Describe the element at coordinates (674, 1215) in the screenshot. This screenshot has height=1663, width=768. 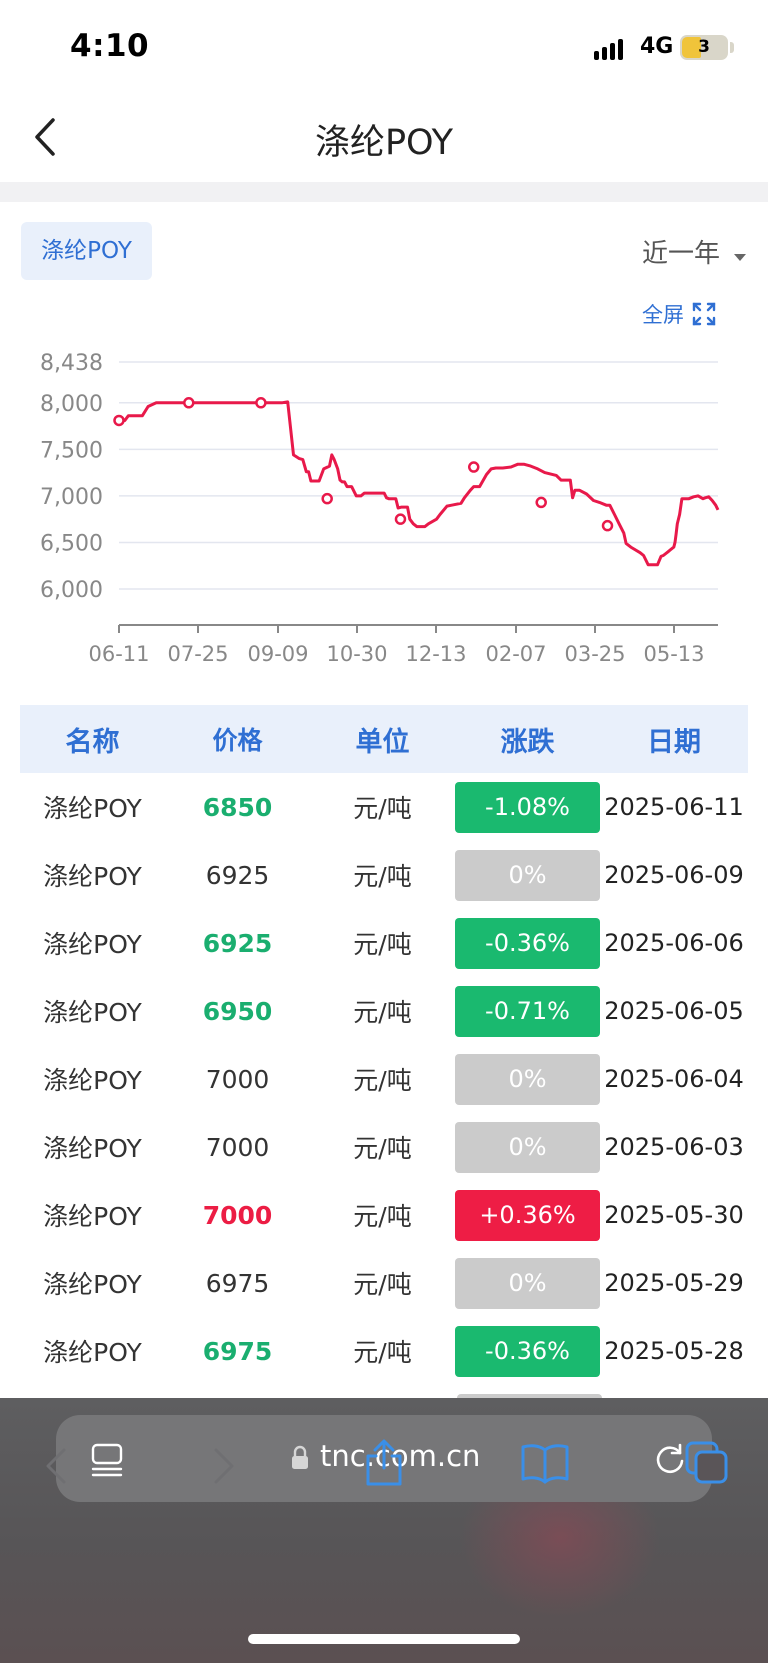
I see `row-date: 2025-05-30` at that location.